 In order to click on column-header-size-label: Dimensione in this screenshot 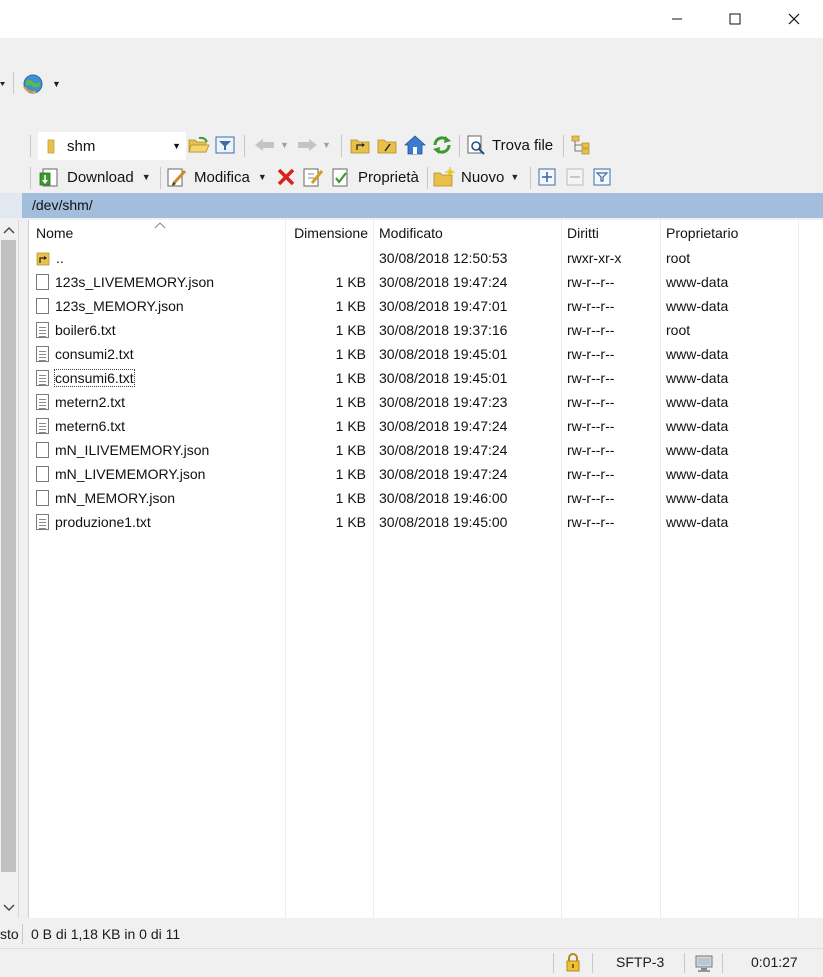, I will do `click(331, 233)`.